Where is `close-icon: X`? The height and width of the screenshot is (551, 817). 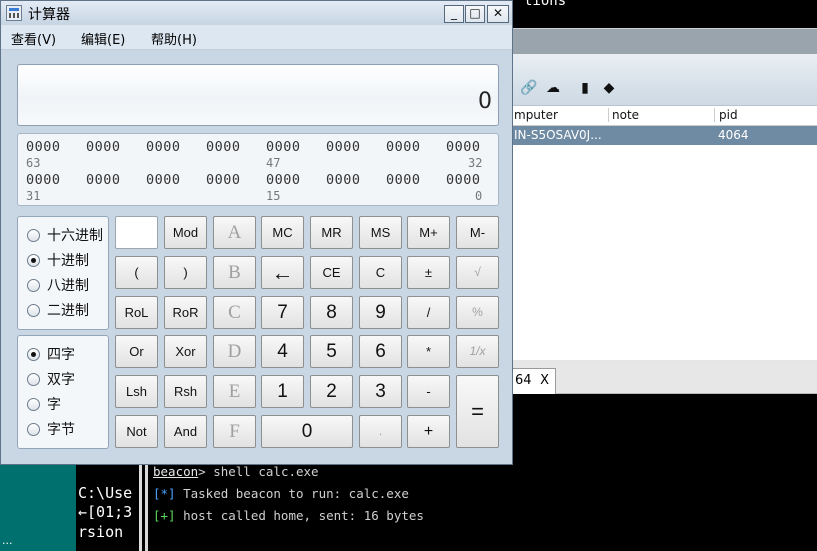
close-icon: X is located at coordinates (544, 381).